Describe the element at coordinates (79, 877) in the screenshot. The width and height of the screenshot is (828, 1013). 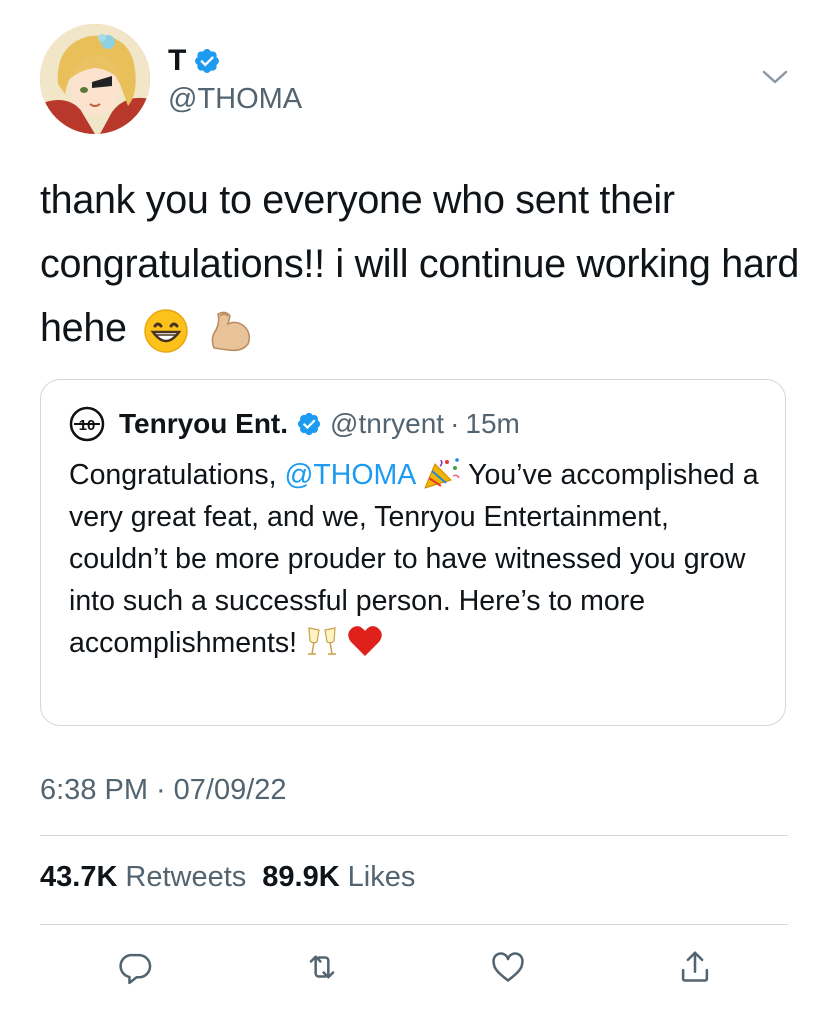
I see `retweets-count: 43.7K` at that location.